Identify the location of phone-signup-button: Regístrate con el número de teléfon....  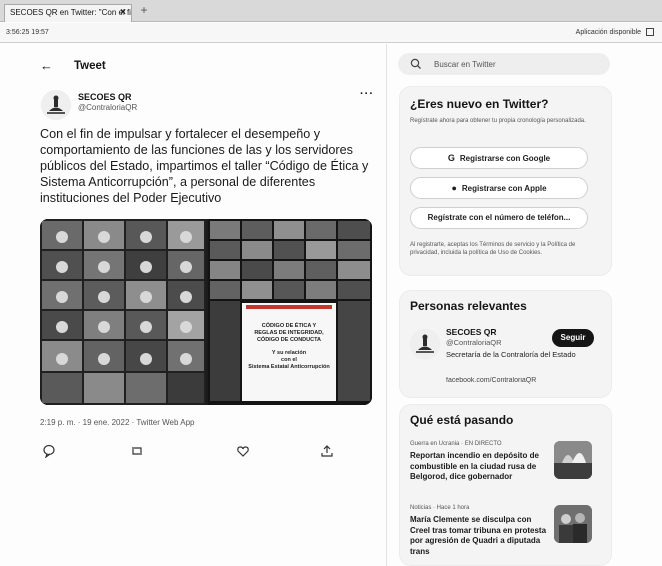
(499, 218).